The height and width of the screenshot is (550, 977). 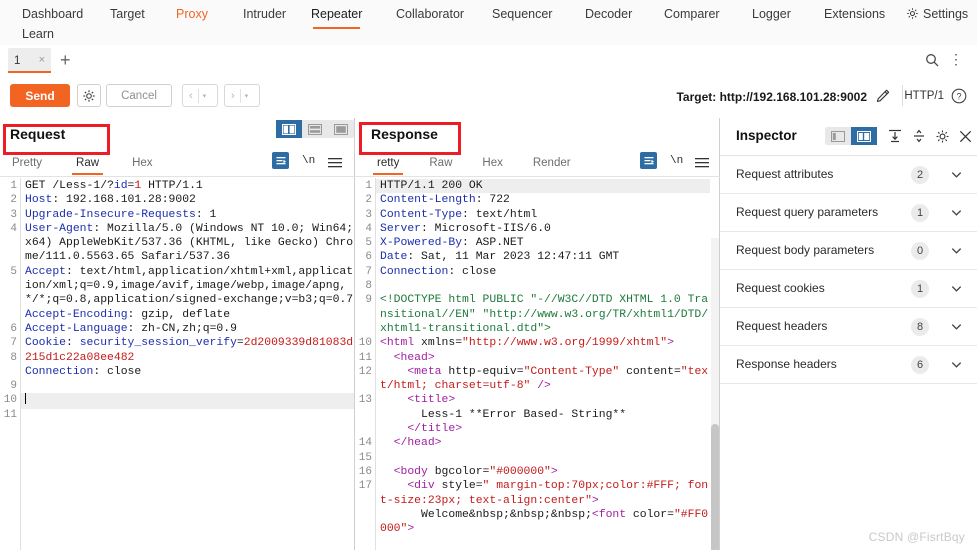 I want to click on line-number: 12, so click(x=365, y=371).